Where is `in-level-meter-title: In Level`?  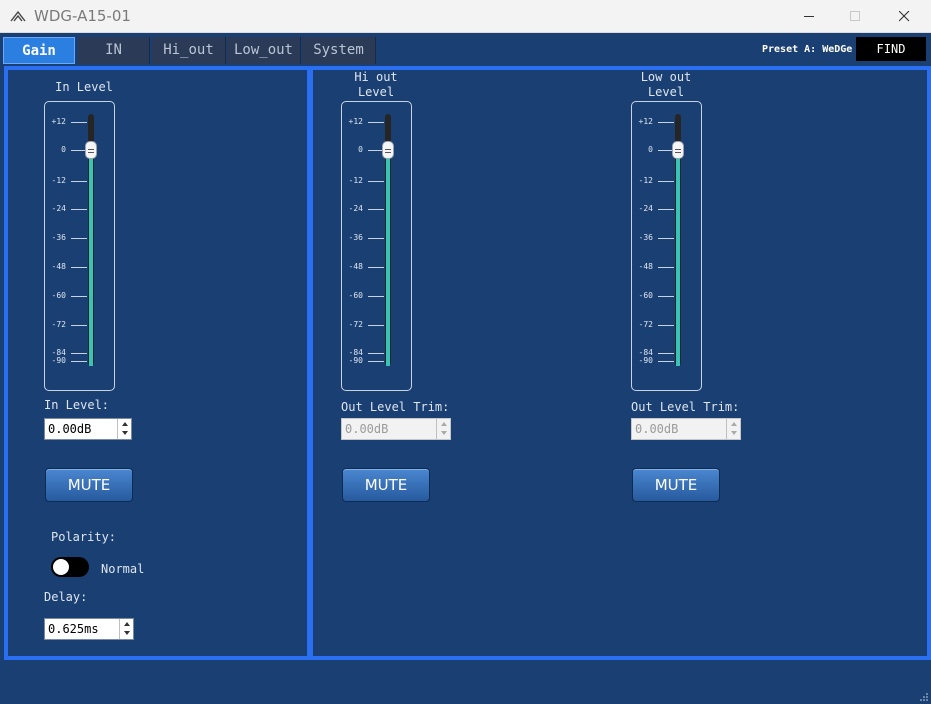
in-level-meter-title: In Level is located at coordinates (84, 87).